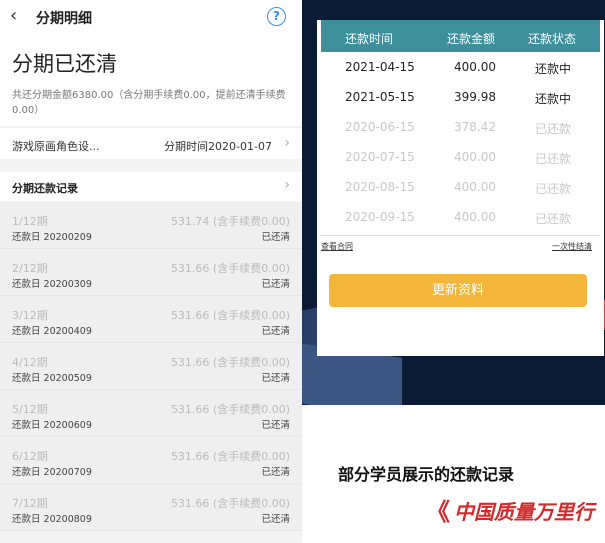  I want to click on list-item: 2/12期 531.66 (含手续费0.00) 还款日 20200309 已还清, so click(151, 272).